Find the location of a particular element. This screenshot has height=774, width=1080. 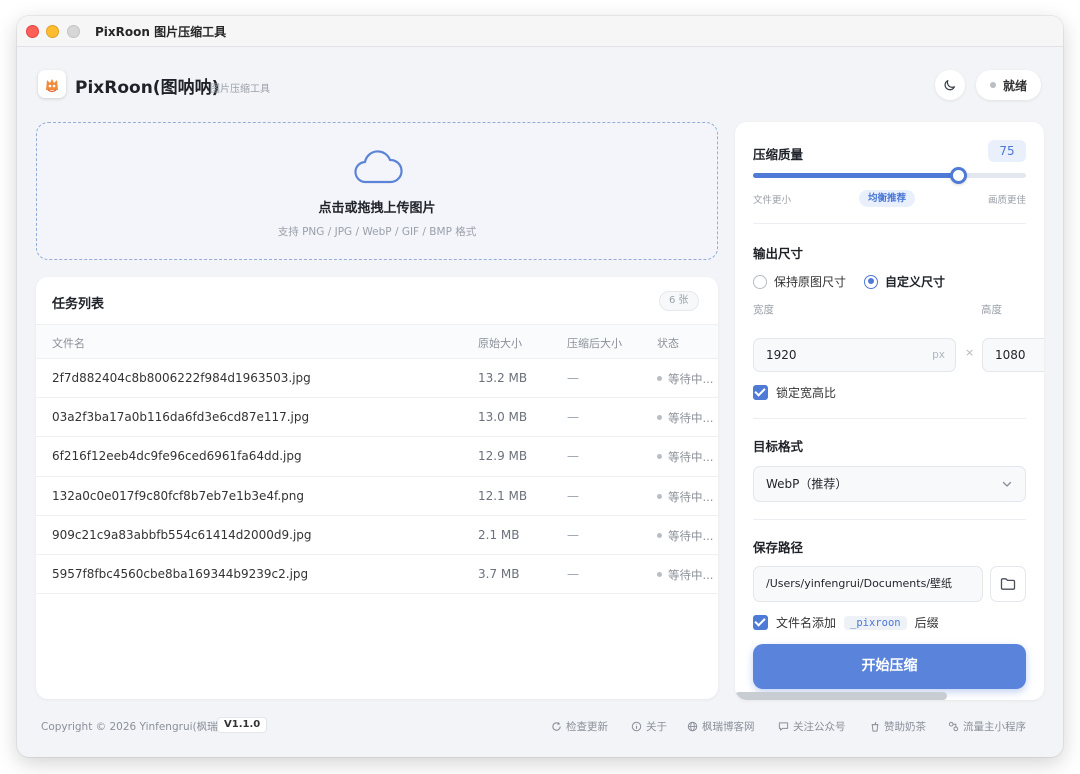

quality-mid-label: 均衡推荐 is located at coordinates (887, 198).